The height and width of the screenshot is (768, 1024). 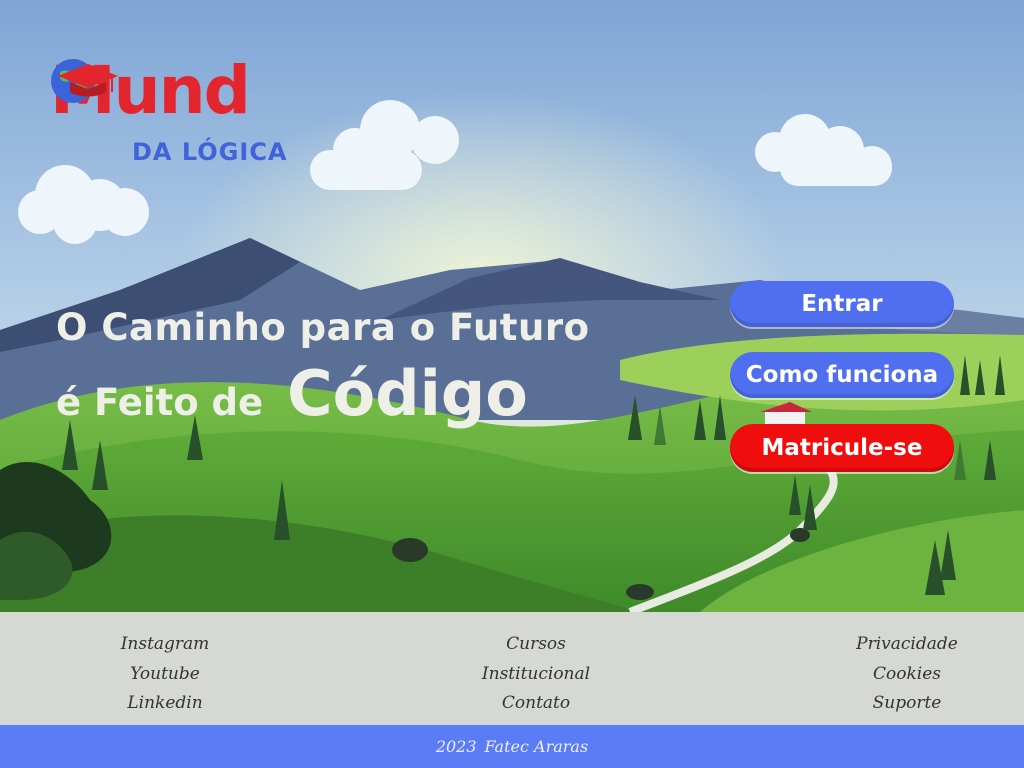 I want to click on copyright-org: Fatec Araras, so click(x=536, y=746).